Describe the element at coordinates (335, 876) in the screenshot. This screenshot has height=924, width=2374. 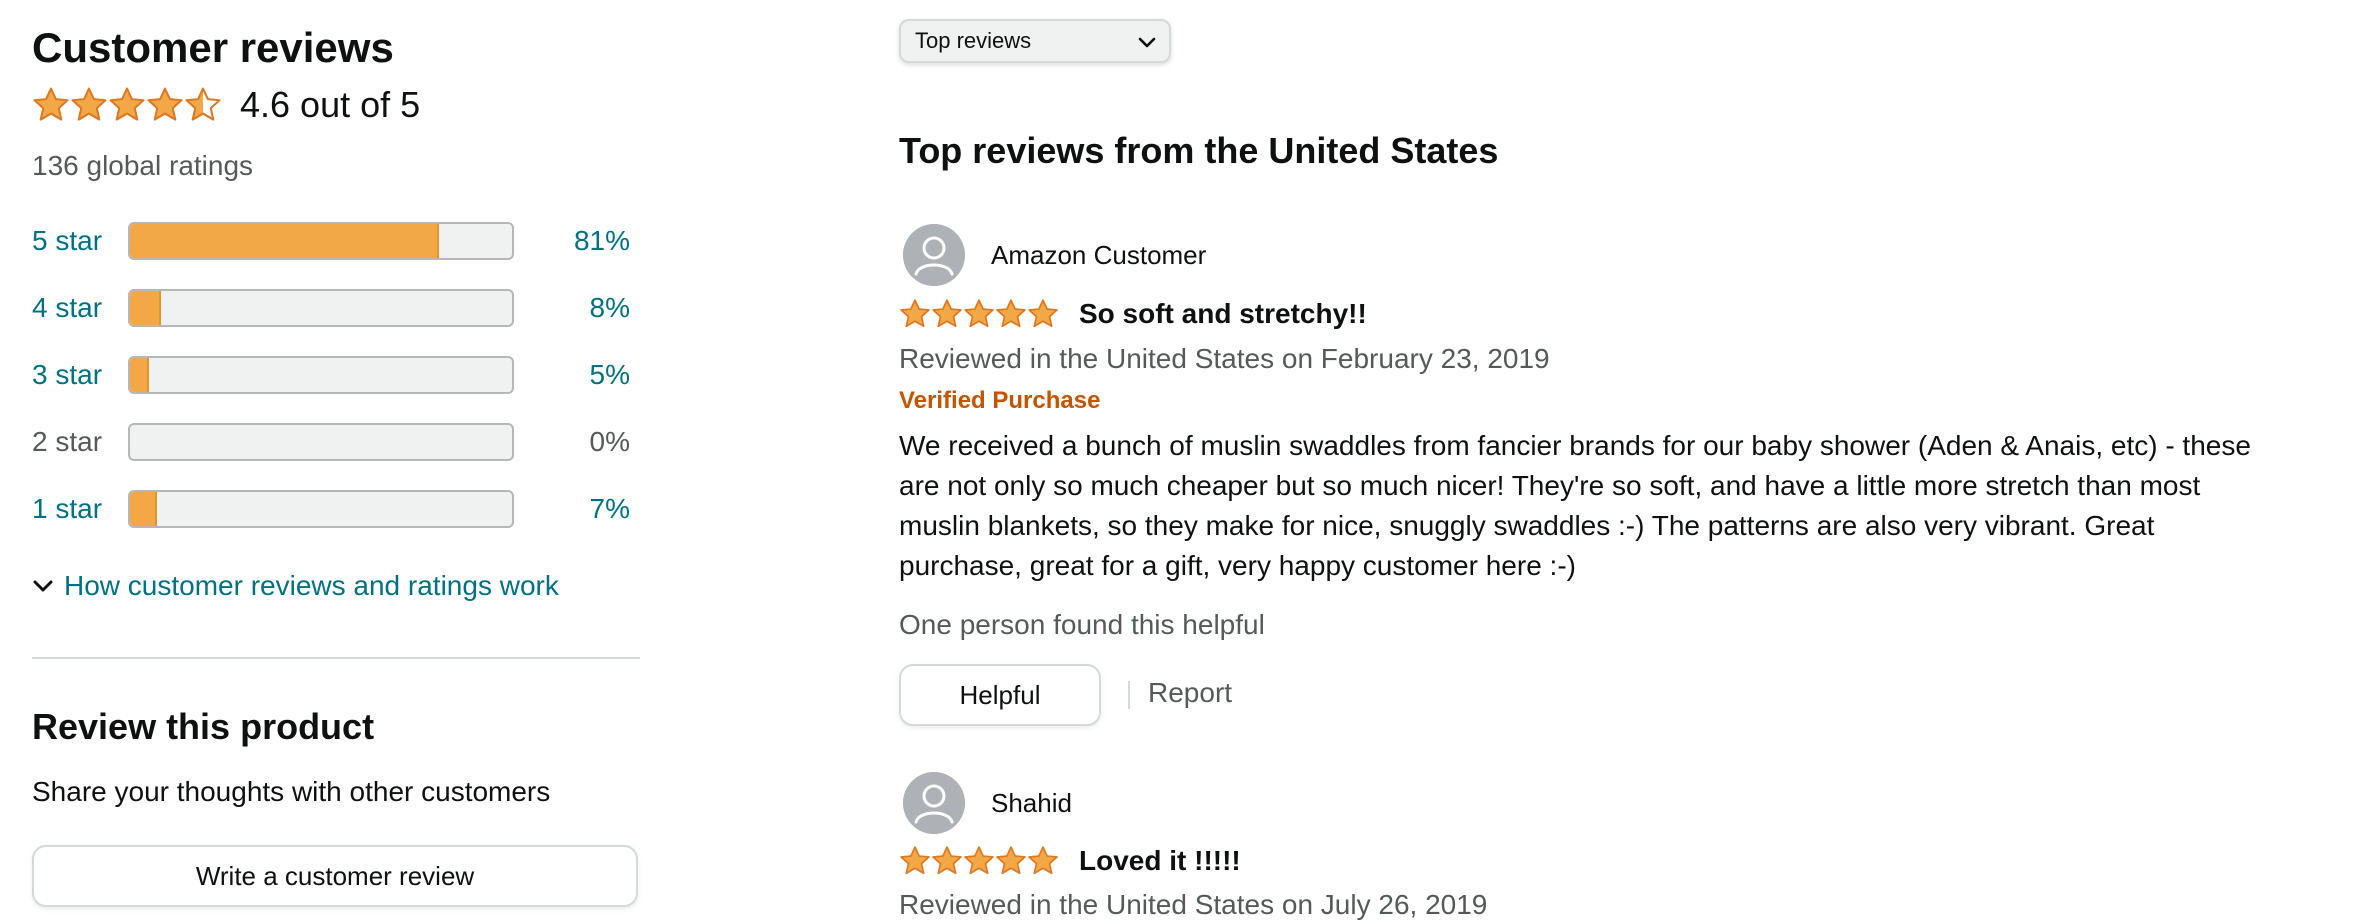
I see `write-review-button: Write a customer review` at that location.